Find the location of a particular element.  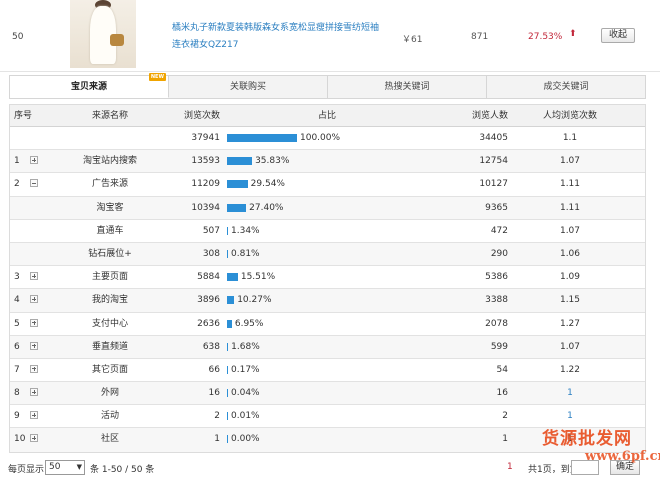

product-rank: 50 is located at coordinates (18, 37).